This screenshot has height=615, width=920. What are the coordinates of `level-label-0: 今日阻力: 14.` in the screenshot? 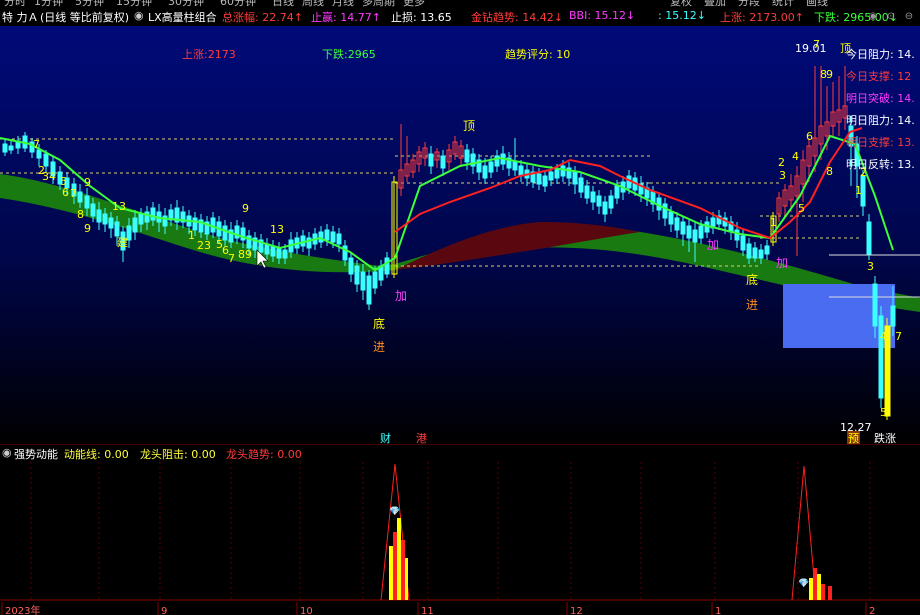 It's located at (880, 54).